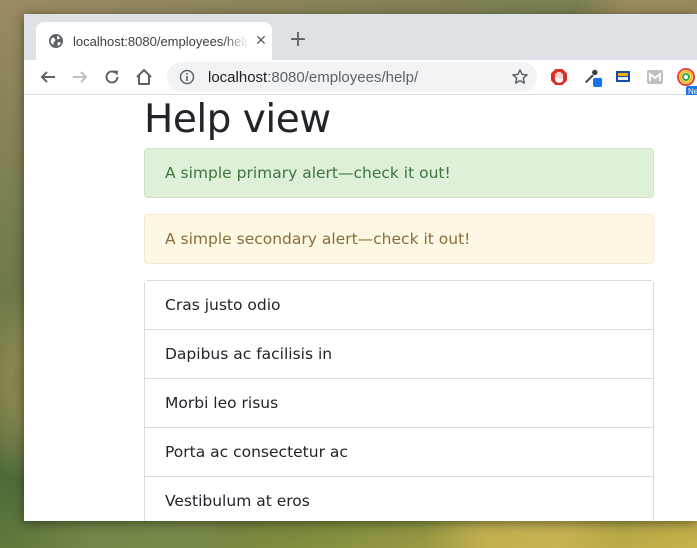  What do you see at coordinates (655, 77) in the screenshot?
I see `m-extension-icon` at bounding box center [655, 77].